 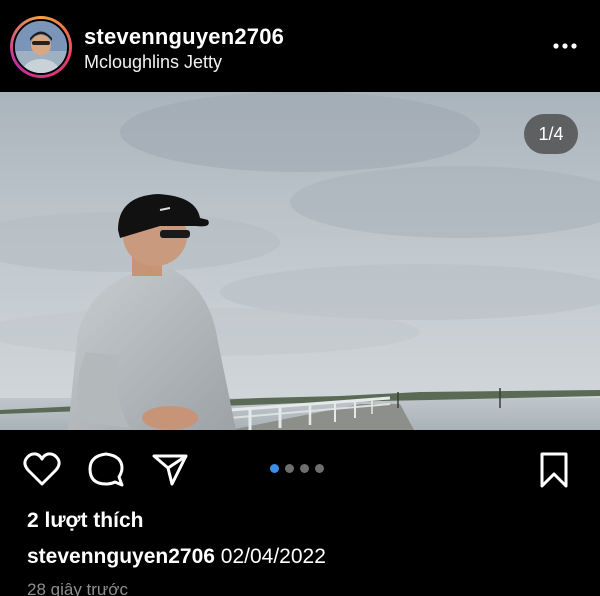 What do you see at coordinates (565, 46) in the screenshot?
I see `more-horizontal-icon` at bounding box center [565, 46].